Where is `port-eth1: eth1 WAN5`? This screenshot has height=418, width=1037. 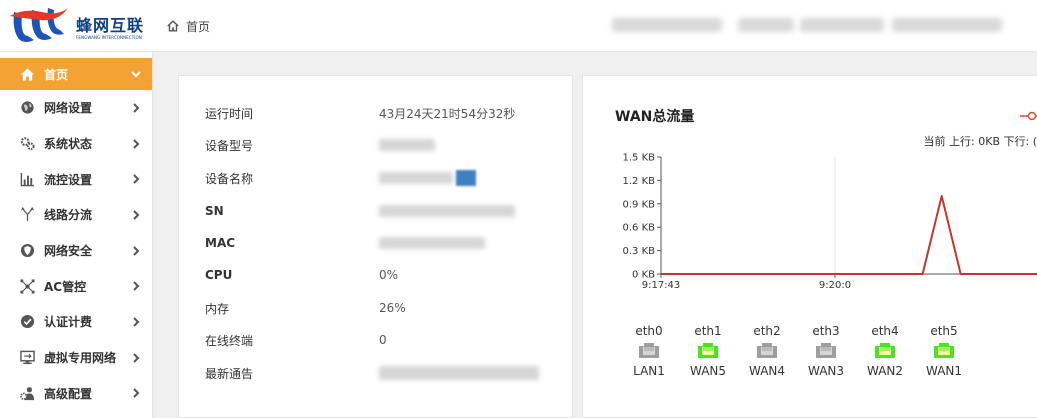
port-eth1: eth1 WAN5 is located at coordinates (708, 352).